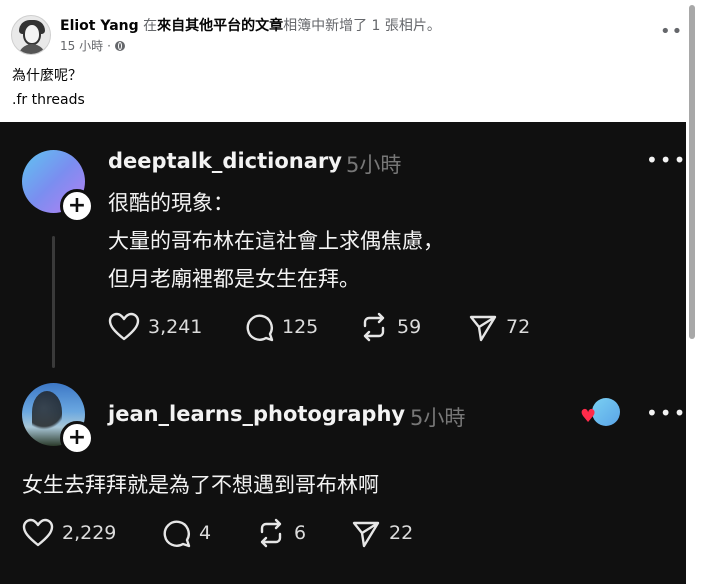 The image size is (707, 584). I want to click on repost-button: 6, so click(281, 533).